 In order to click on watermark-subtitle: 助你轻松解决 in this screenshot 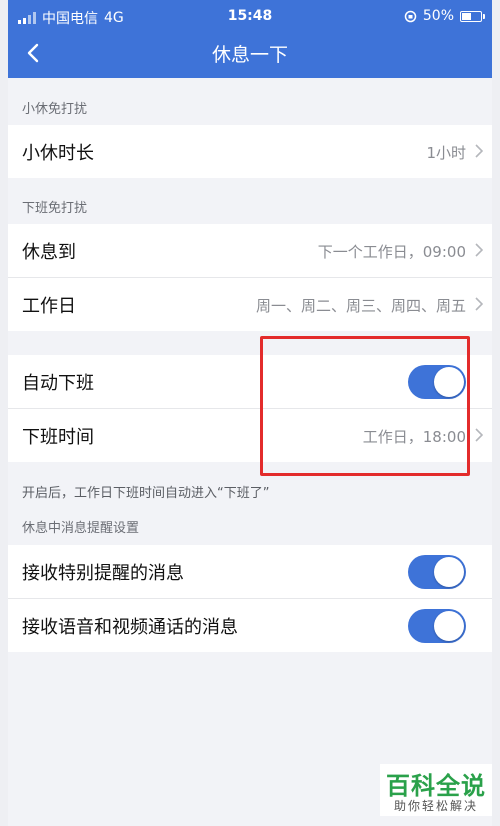, I will do `click(435, 806)`.